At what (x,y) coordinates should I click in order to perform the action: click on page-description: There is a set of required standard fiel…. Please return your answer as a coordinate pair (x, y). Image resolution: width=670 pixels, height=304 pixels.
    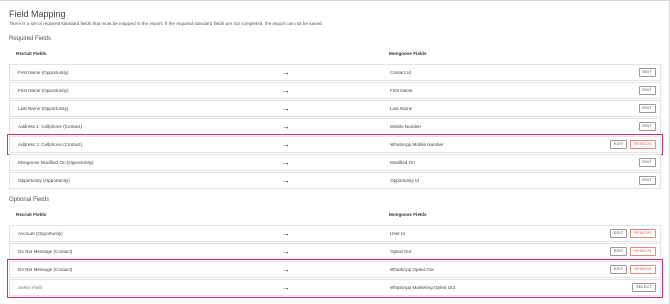
    Looking at the image, I should click on (166, 23).